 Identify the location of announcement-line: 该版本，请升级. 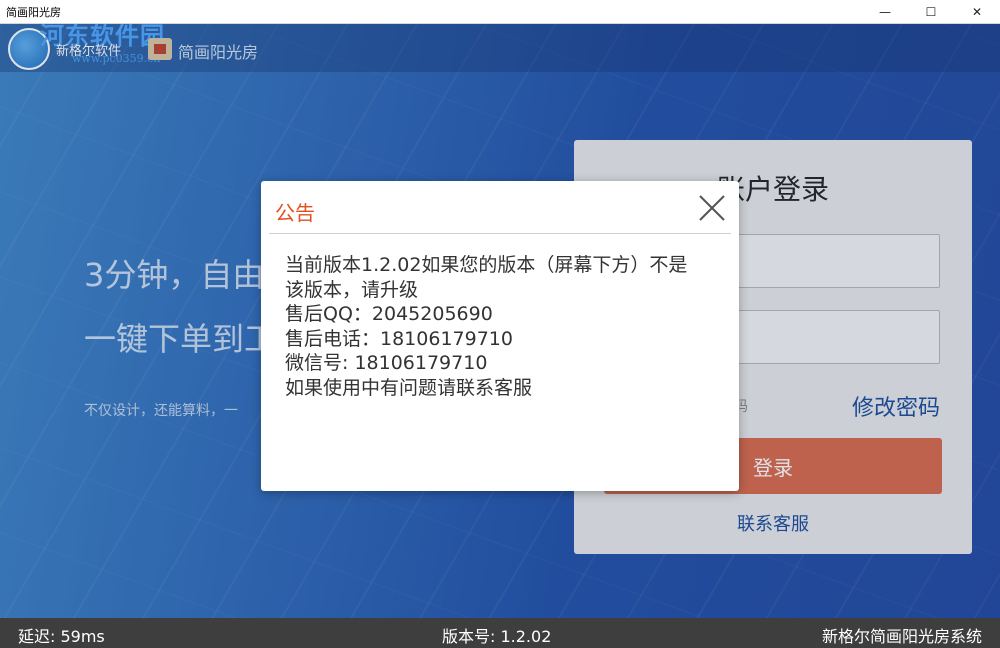
(352, 289).